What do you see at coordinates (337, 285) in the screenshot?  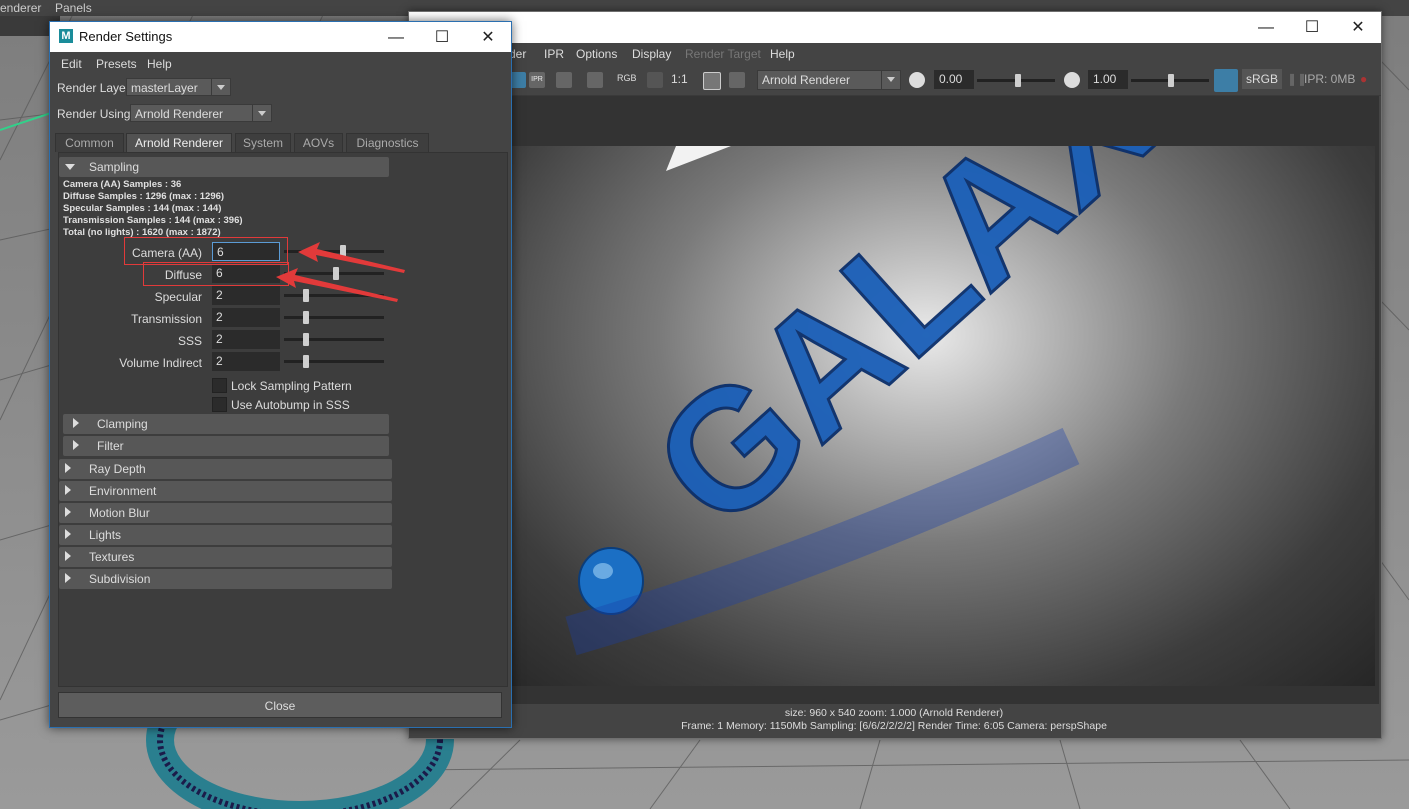 I see `arrow-to-diffuse-icon` at bounding box center [337, 285].